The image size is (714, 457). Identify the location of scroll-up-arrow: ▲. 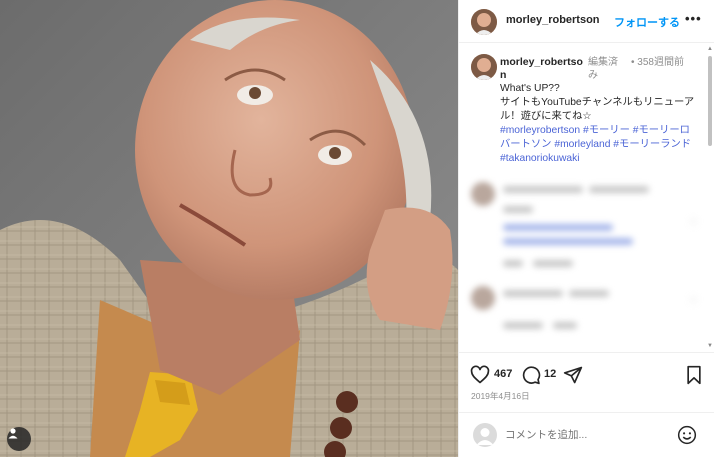
(710, 49).